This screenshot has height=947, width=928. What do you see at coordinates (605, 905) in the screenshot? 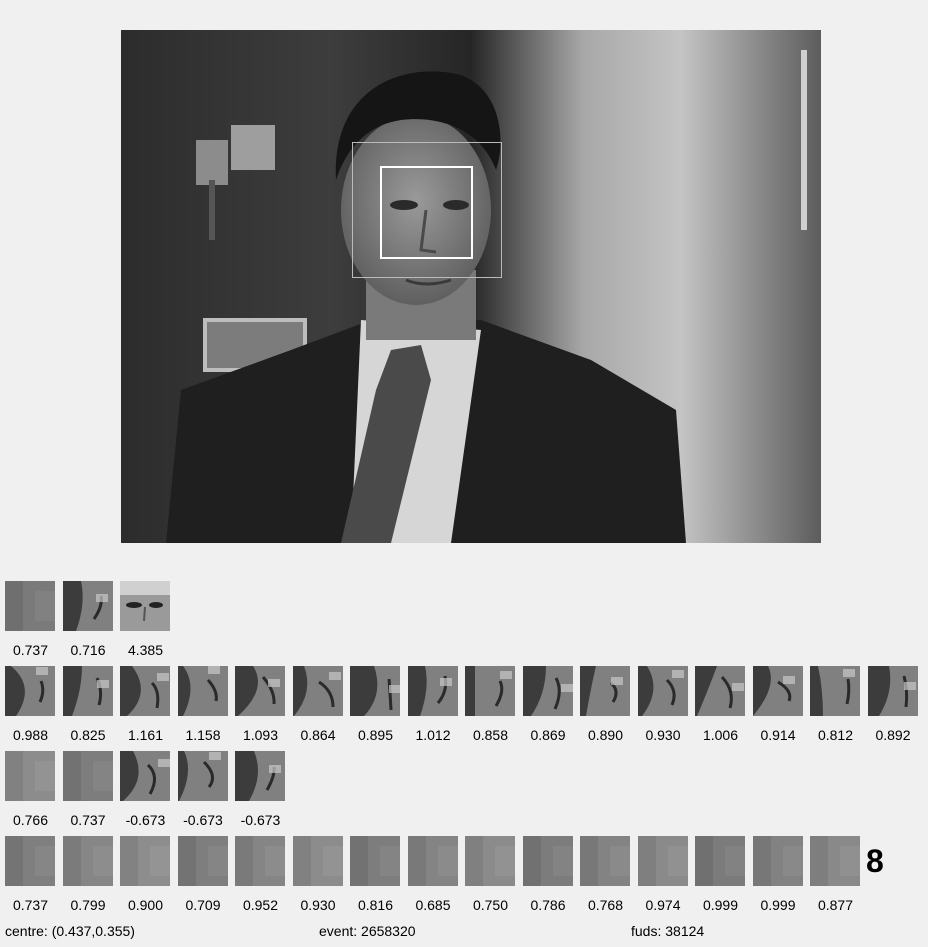
I see `thumbnail-score: 0.768` at bounding box center [605, 905].